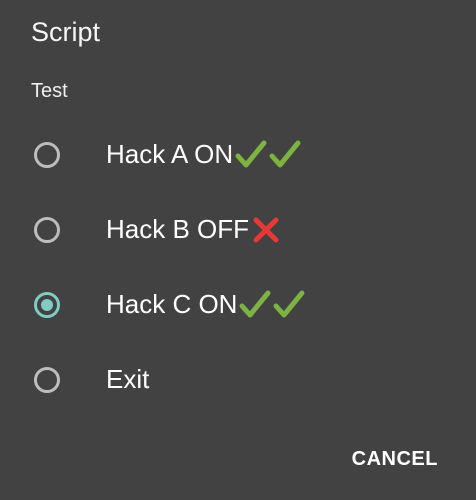  Describe the element at coordinates (128, 379) in the screenshot. I see `option-label: Exit` at that location.